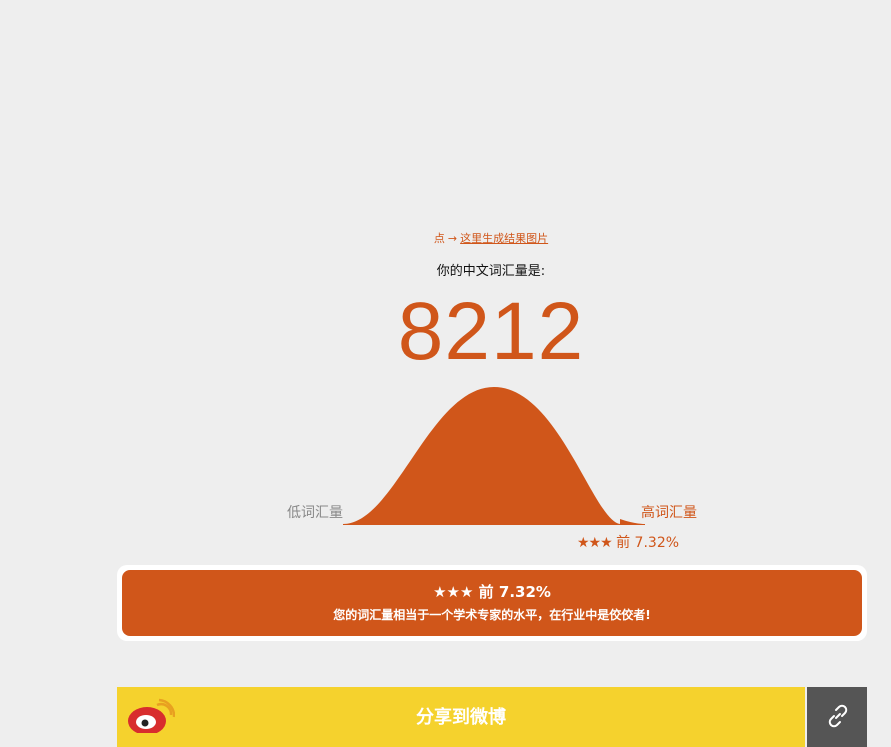 Image resolution: width=891 pixels, height=747 pixels. I want to click on share-weibo-label: 分享到微博, so click(461, 717).